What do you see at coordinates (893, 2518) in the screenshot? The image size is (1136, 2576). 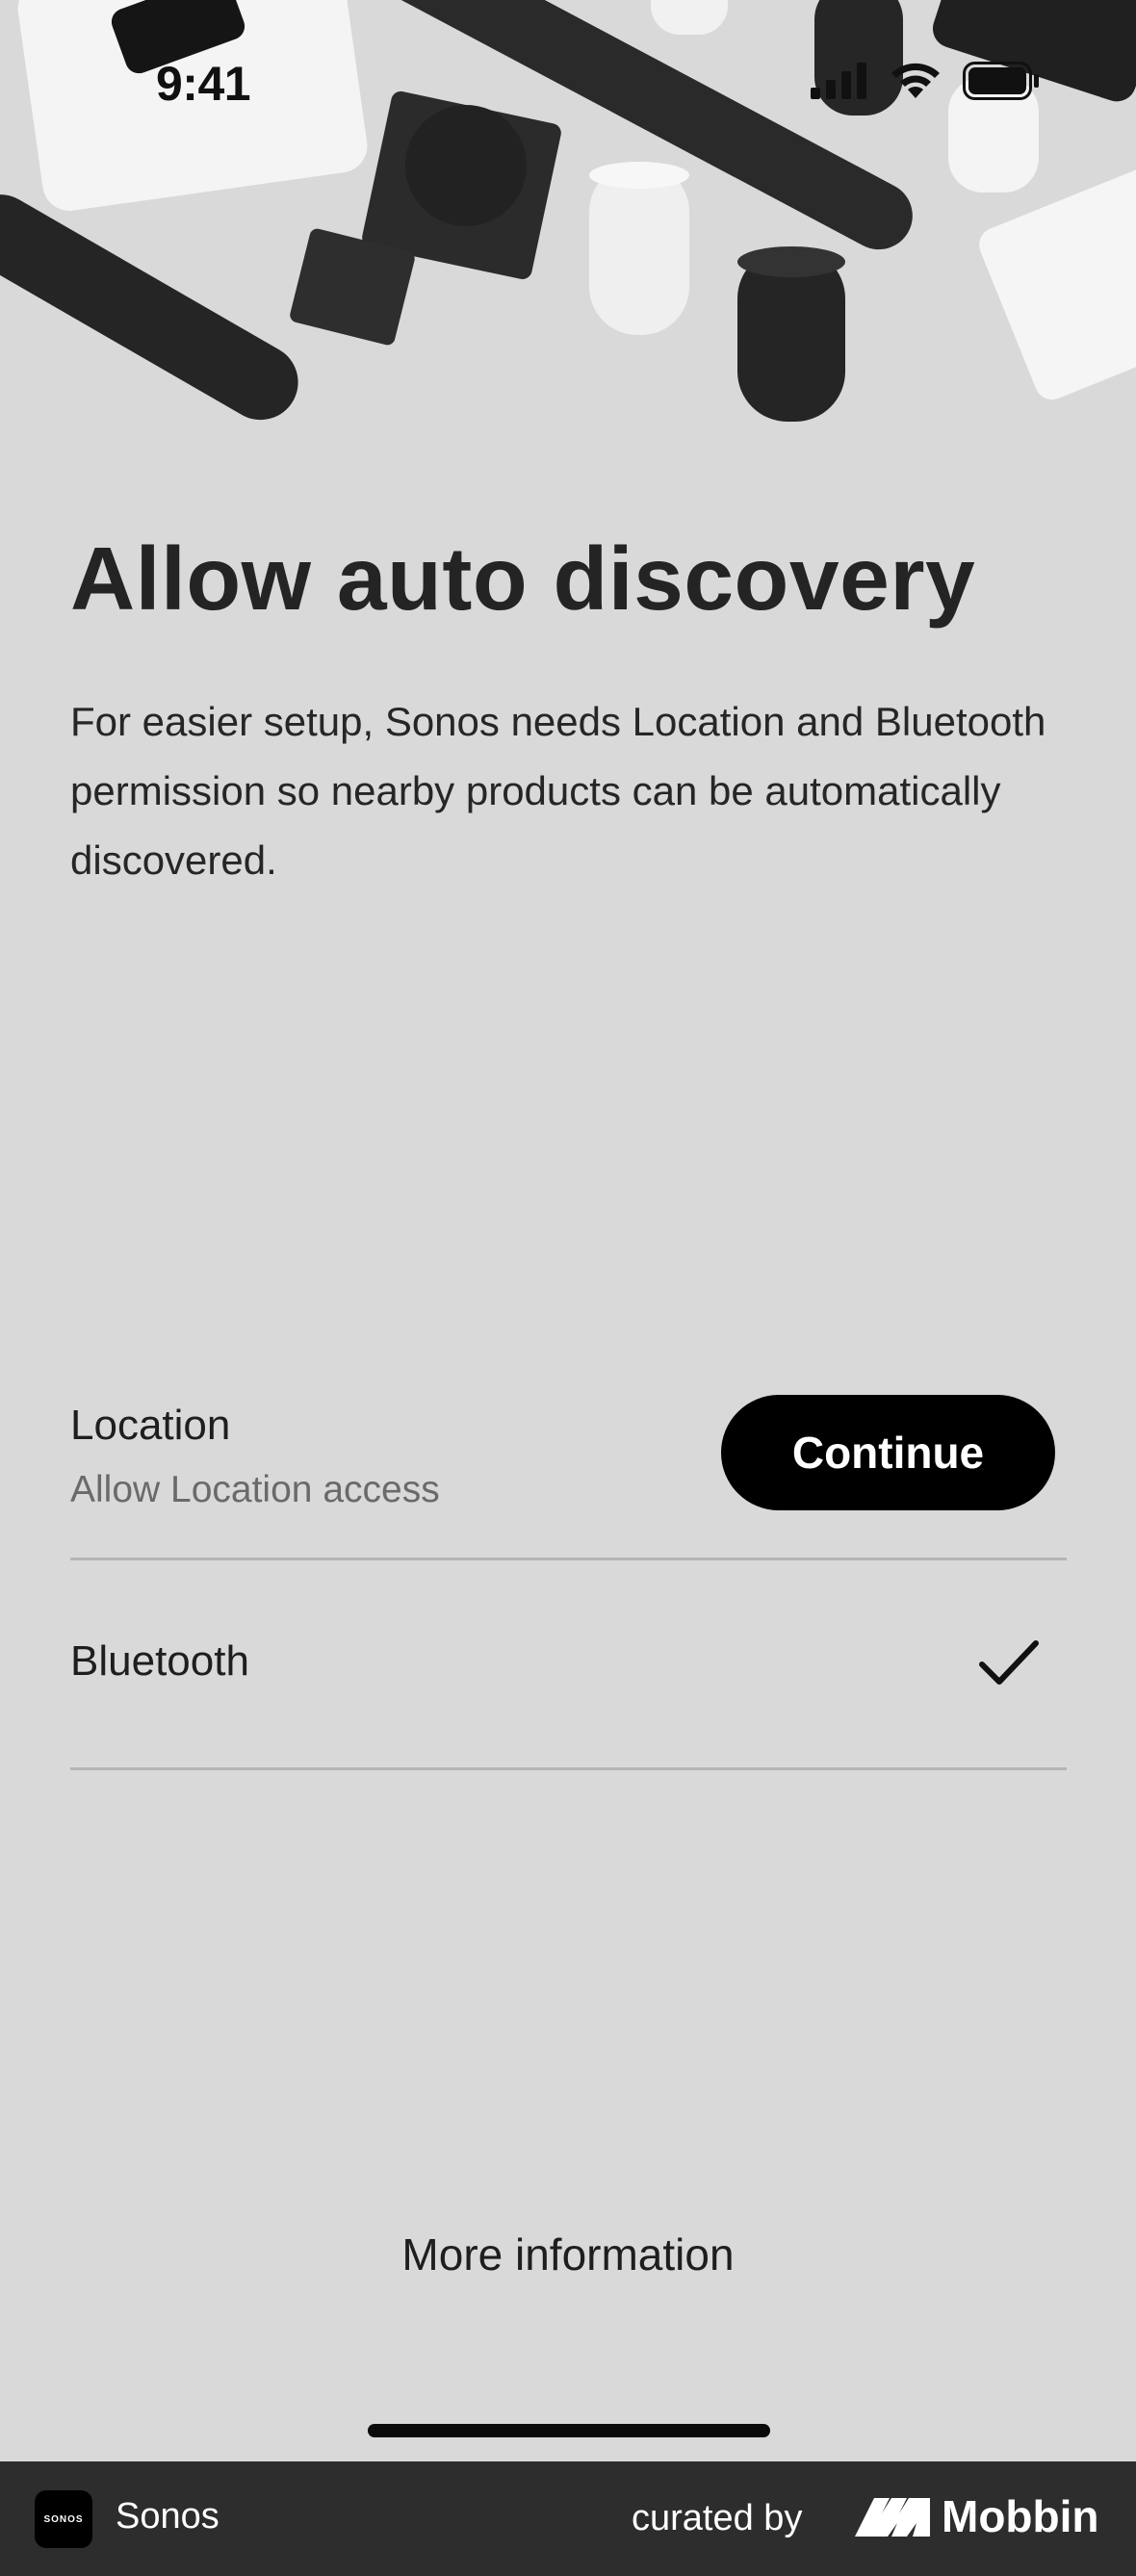 I see `mobbin-logo-icon` at bounding box center [893, 2518].